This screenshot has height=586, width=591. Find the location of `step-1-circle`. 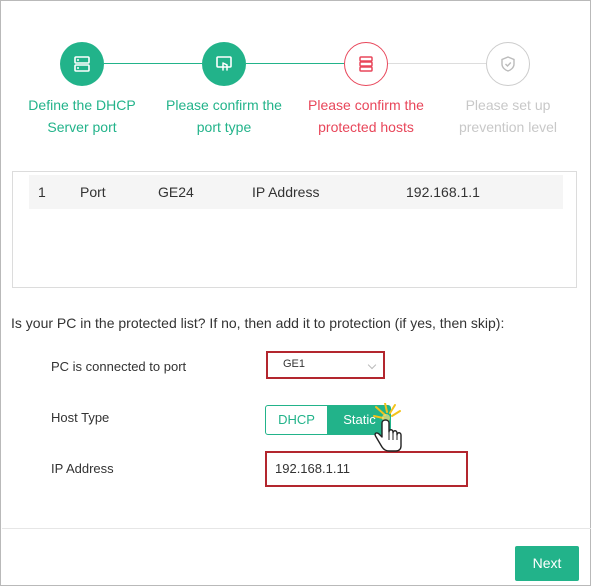

step-1-circle is located at coordinates (82, 64).